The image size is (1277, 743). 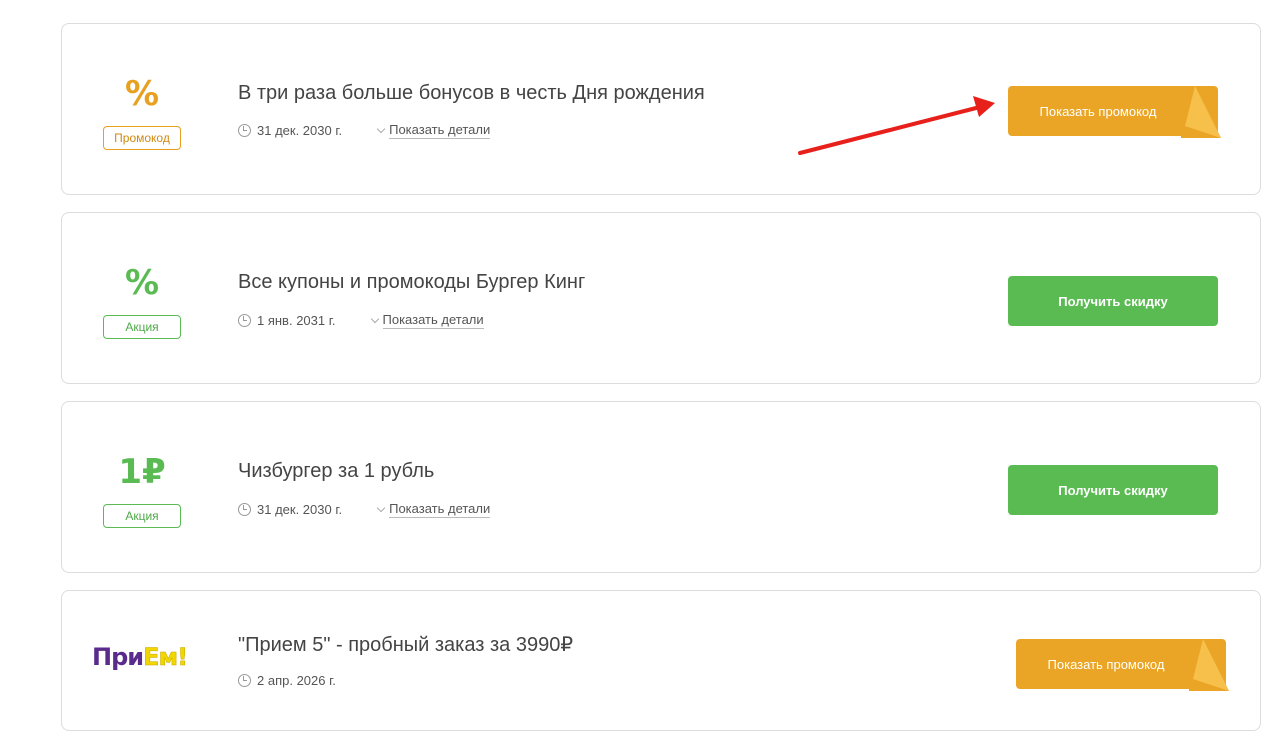 I want to click on logo-part-2: Ем!, so click(x=165, y=657).